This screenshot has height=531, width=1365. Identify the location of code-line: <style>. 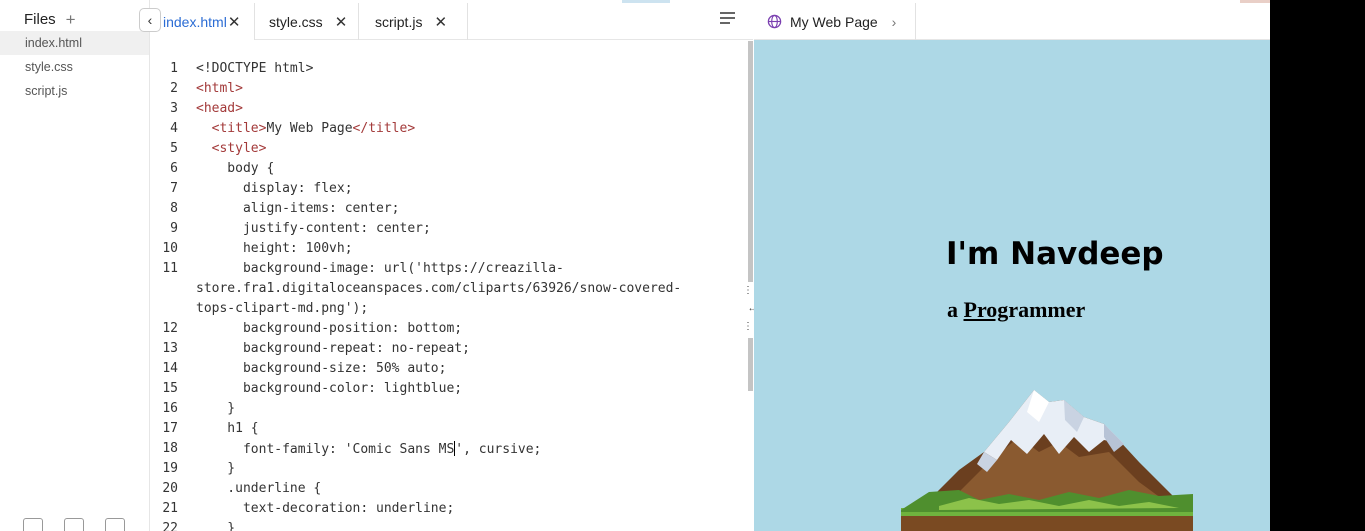
(231, 148).